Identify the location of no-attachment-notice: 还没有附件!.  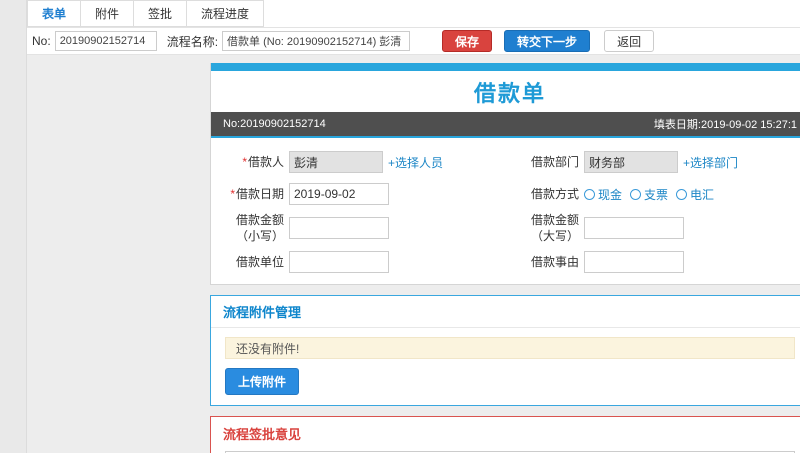
(510, 348).